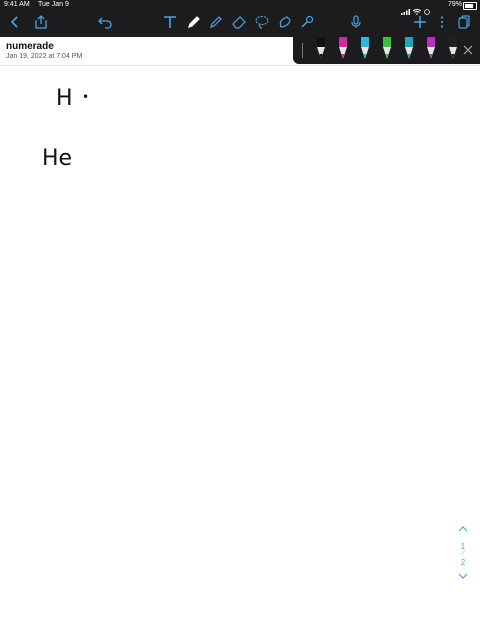 The image size is (480, 640). I want to click on page-up-icon, so click(463, 529).